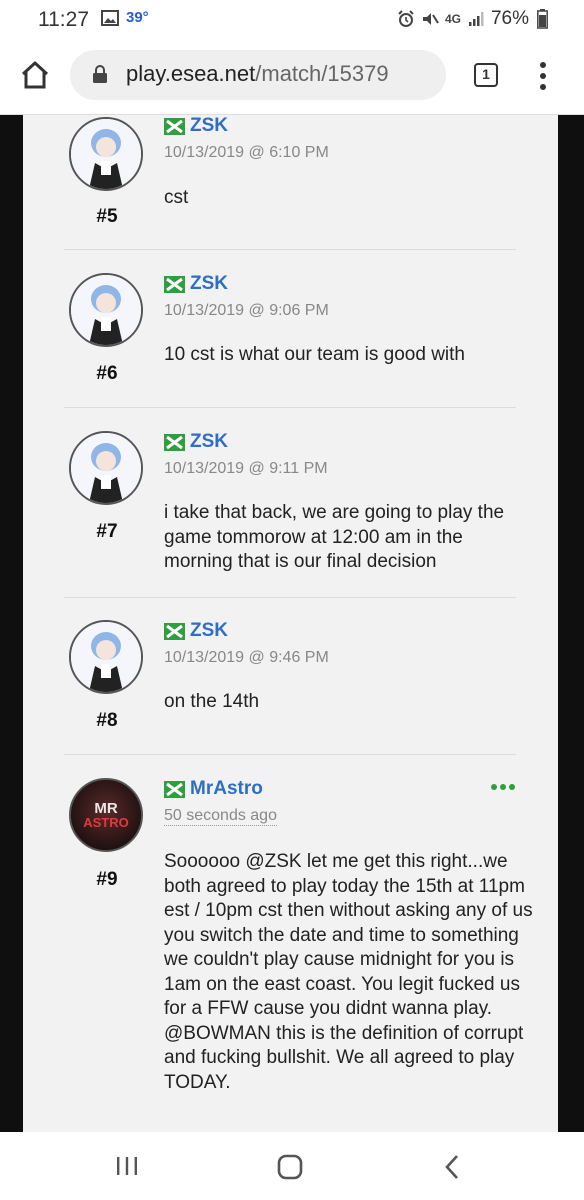 The height and width of the screenshot is (1200, 584). I want to click on system-nav-bar, so click(292, 1166).